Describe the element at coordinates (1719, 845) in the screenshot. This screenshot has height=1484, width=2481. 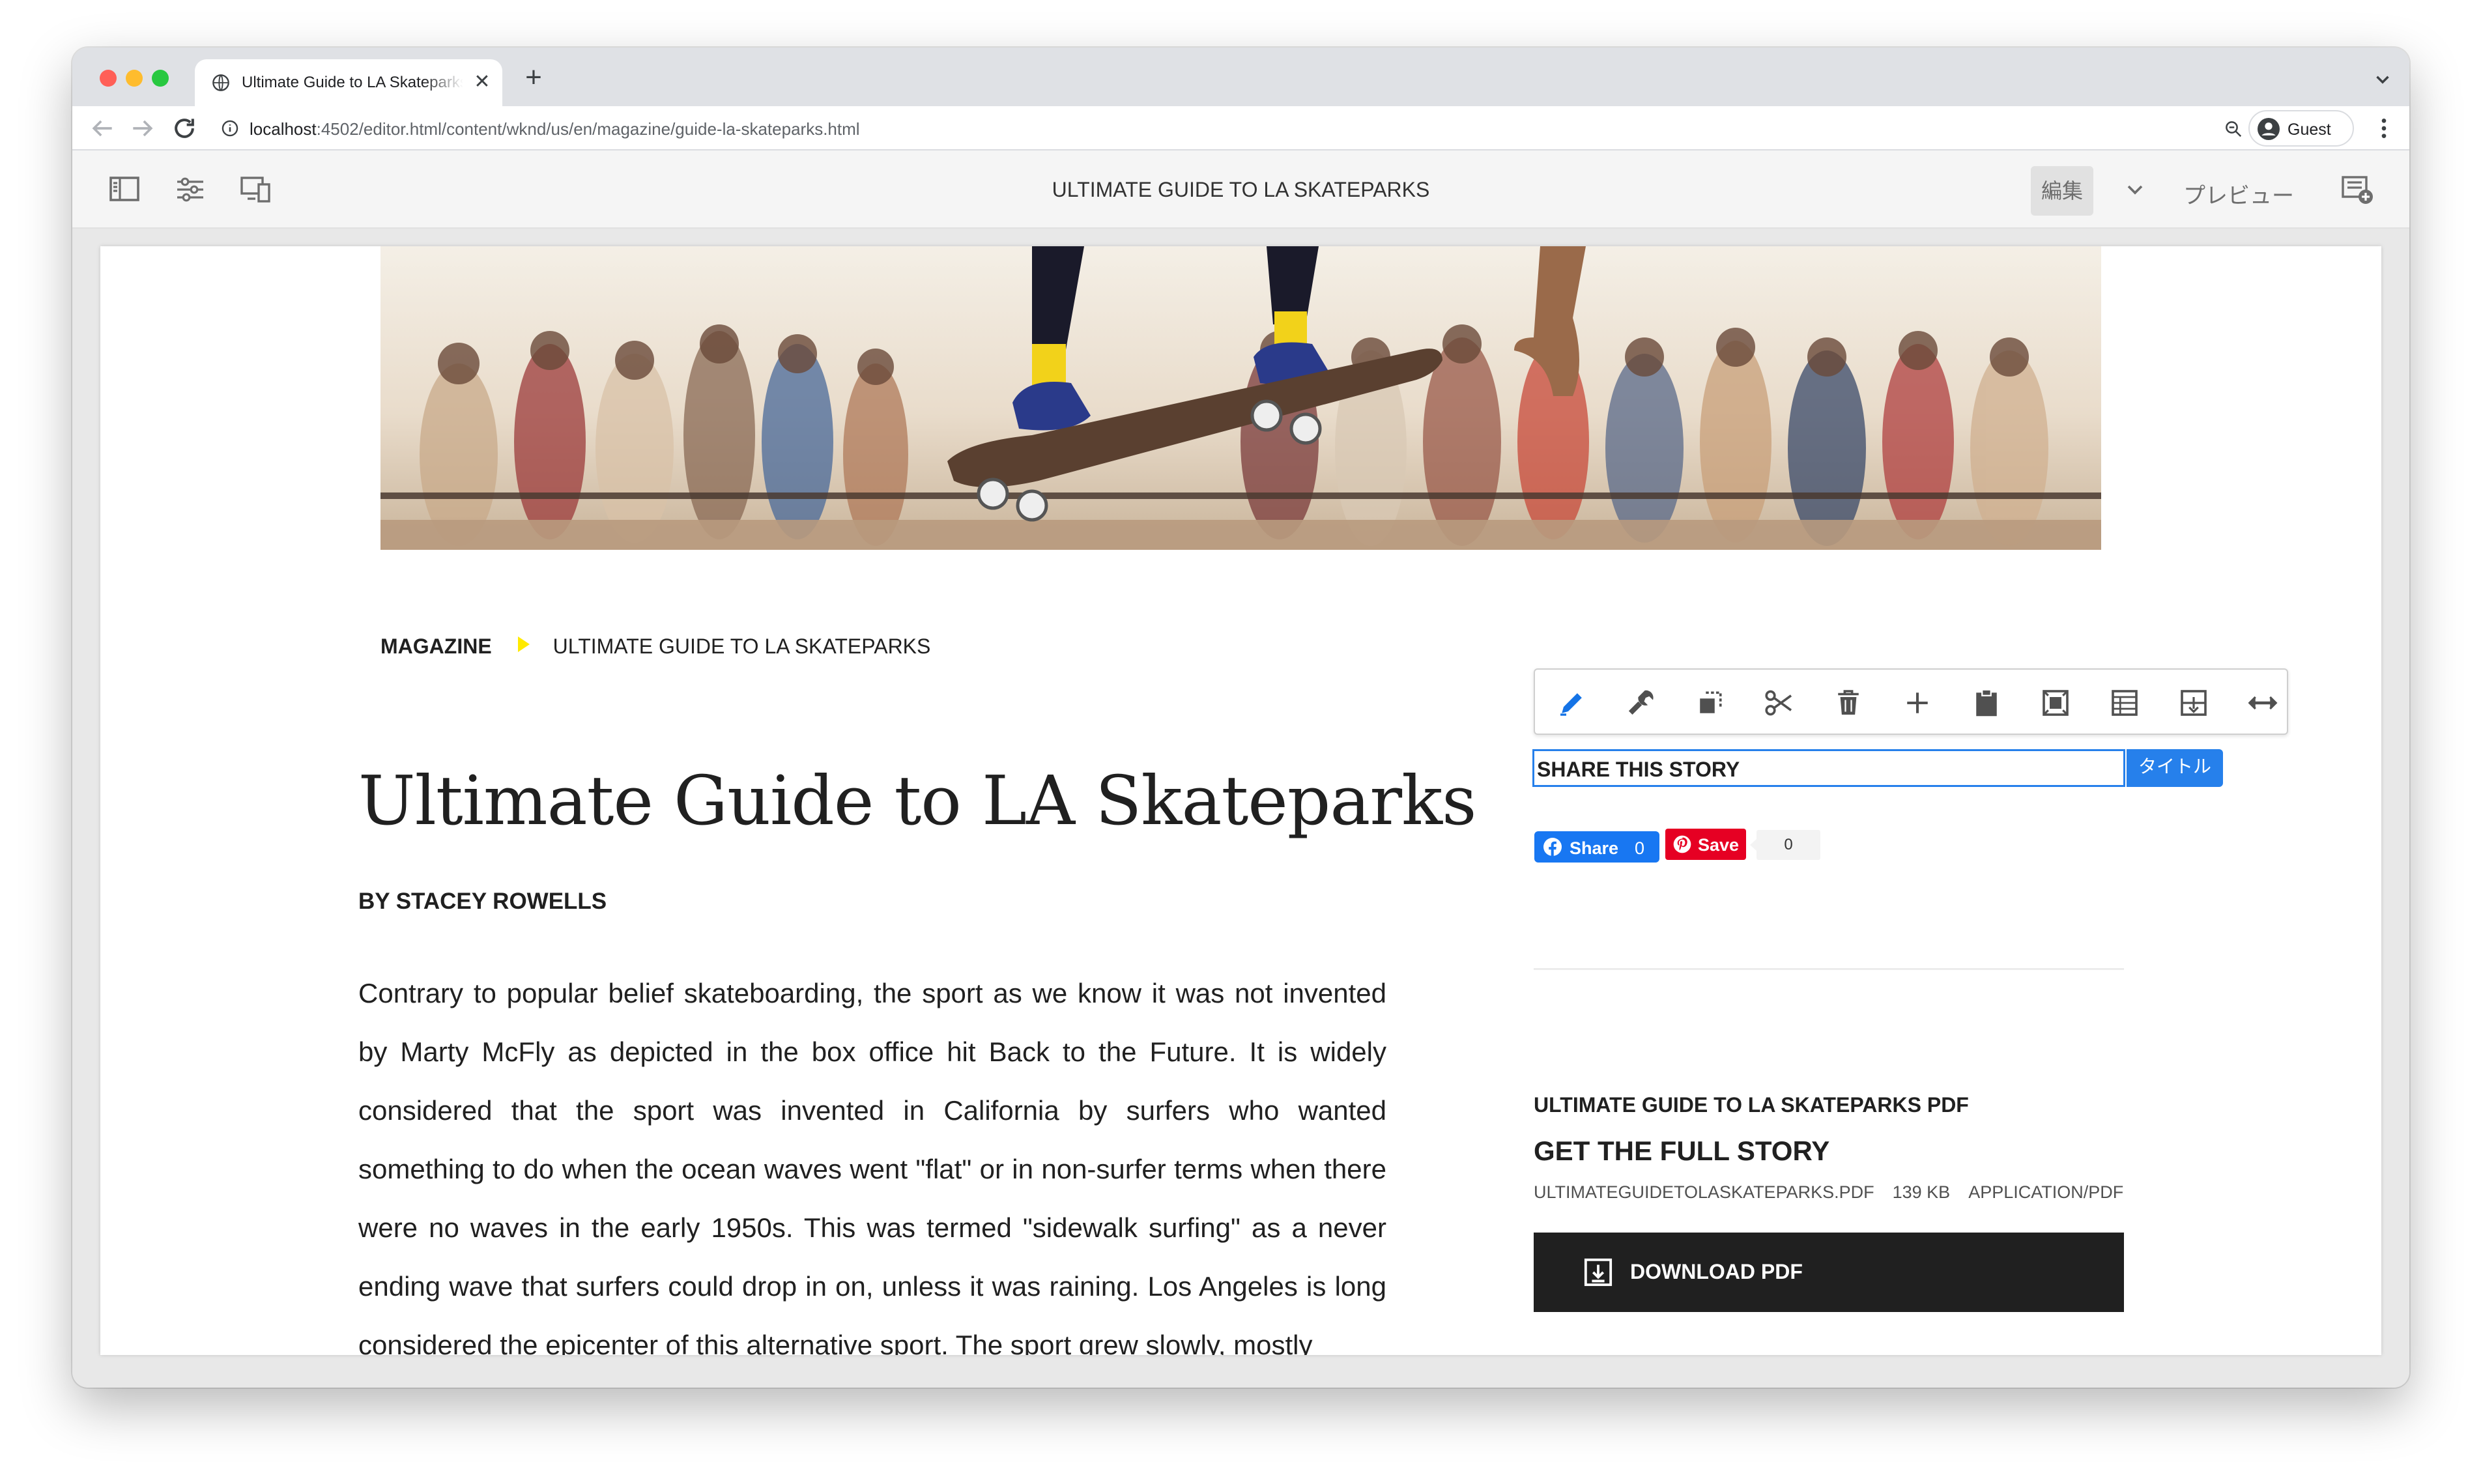
I see `pinterest-save-label: Save` at that location.